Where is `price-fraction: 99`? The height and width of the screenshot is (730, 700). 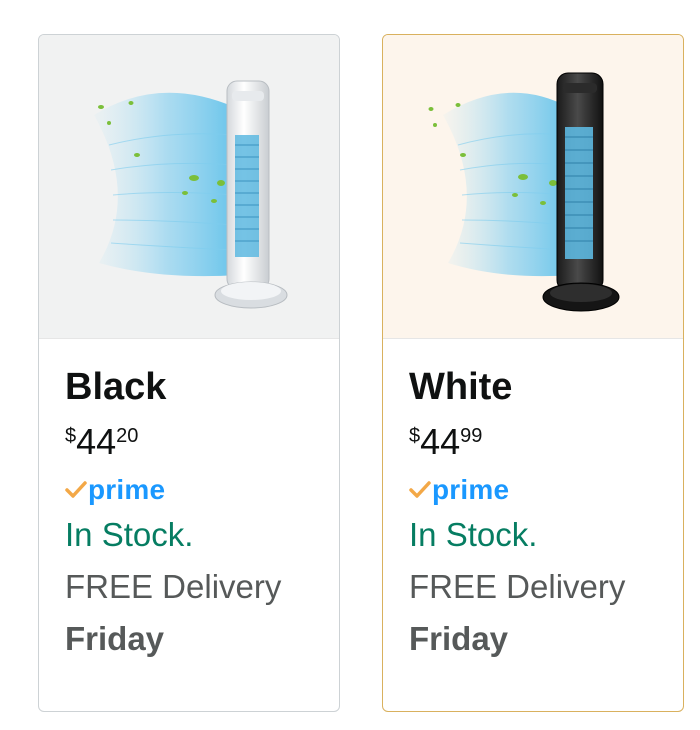
price-fraction: 99 is located at coordinates (471, 436).